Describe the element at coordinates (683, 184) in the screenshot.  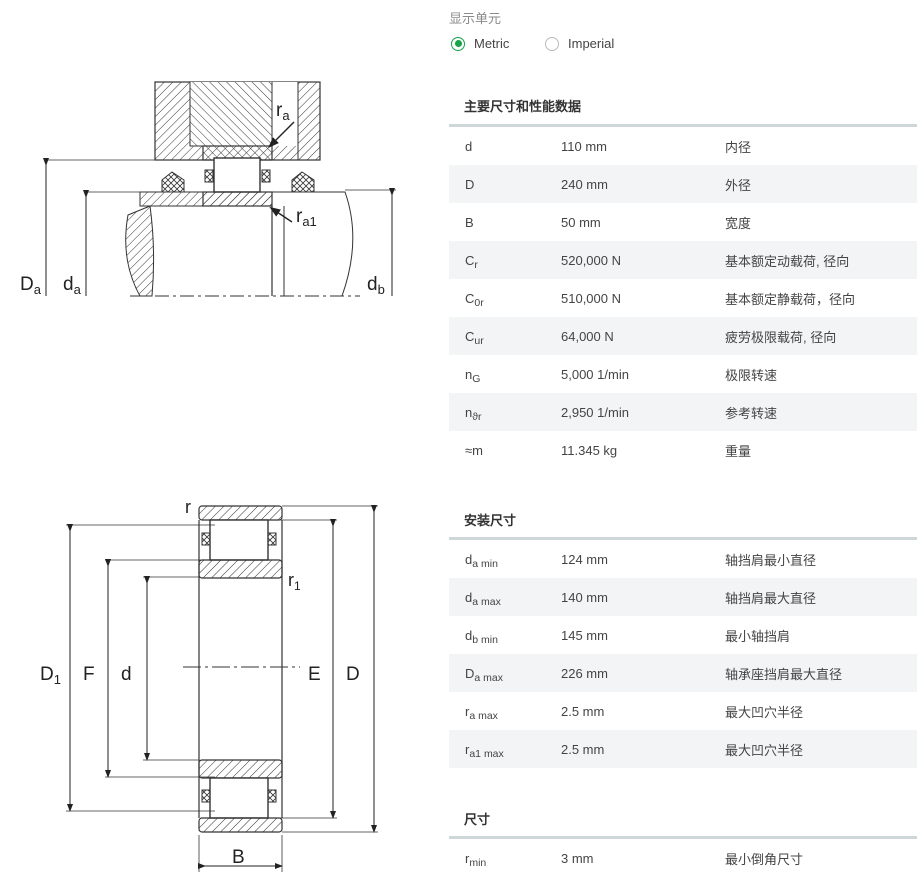
I see `table-row: D 240 mm 外径` at that location.